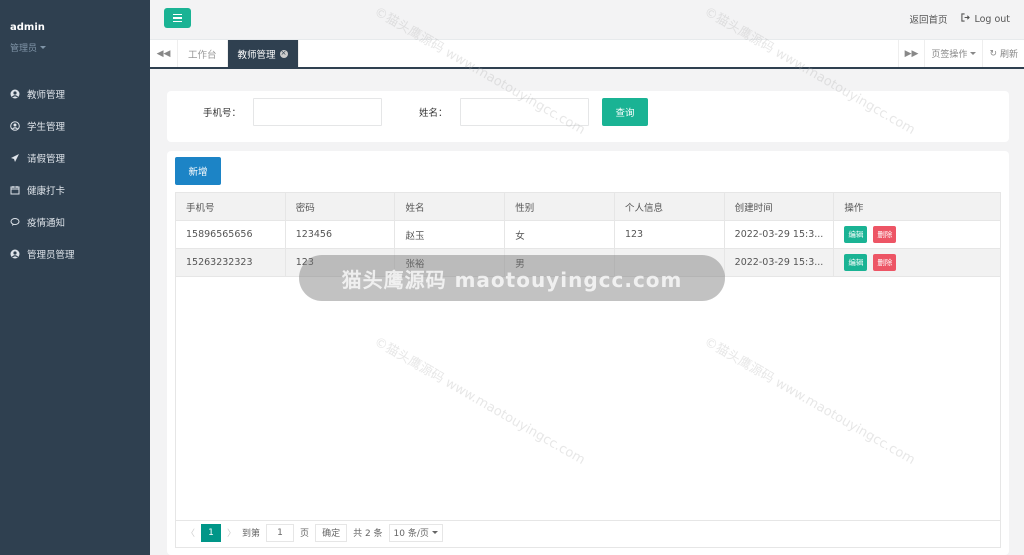  What do you see at coordinates (177, 14) in the screenshot?
I see `hamburger-icon` at bounding box center [177, 14].